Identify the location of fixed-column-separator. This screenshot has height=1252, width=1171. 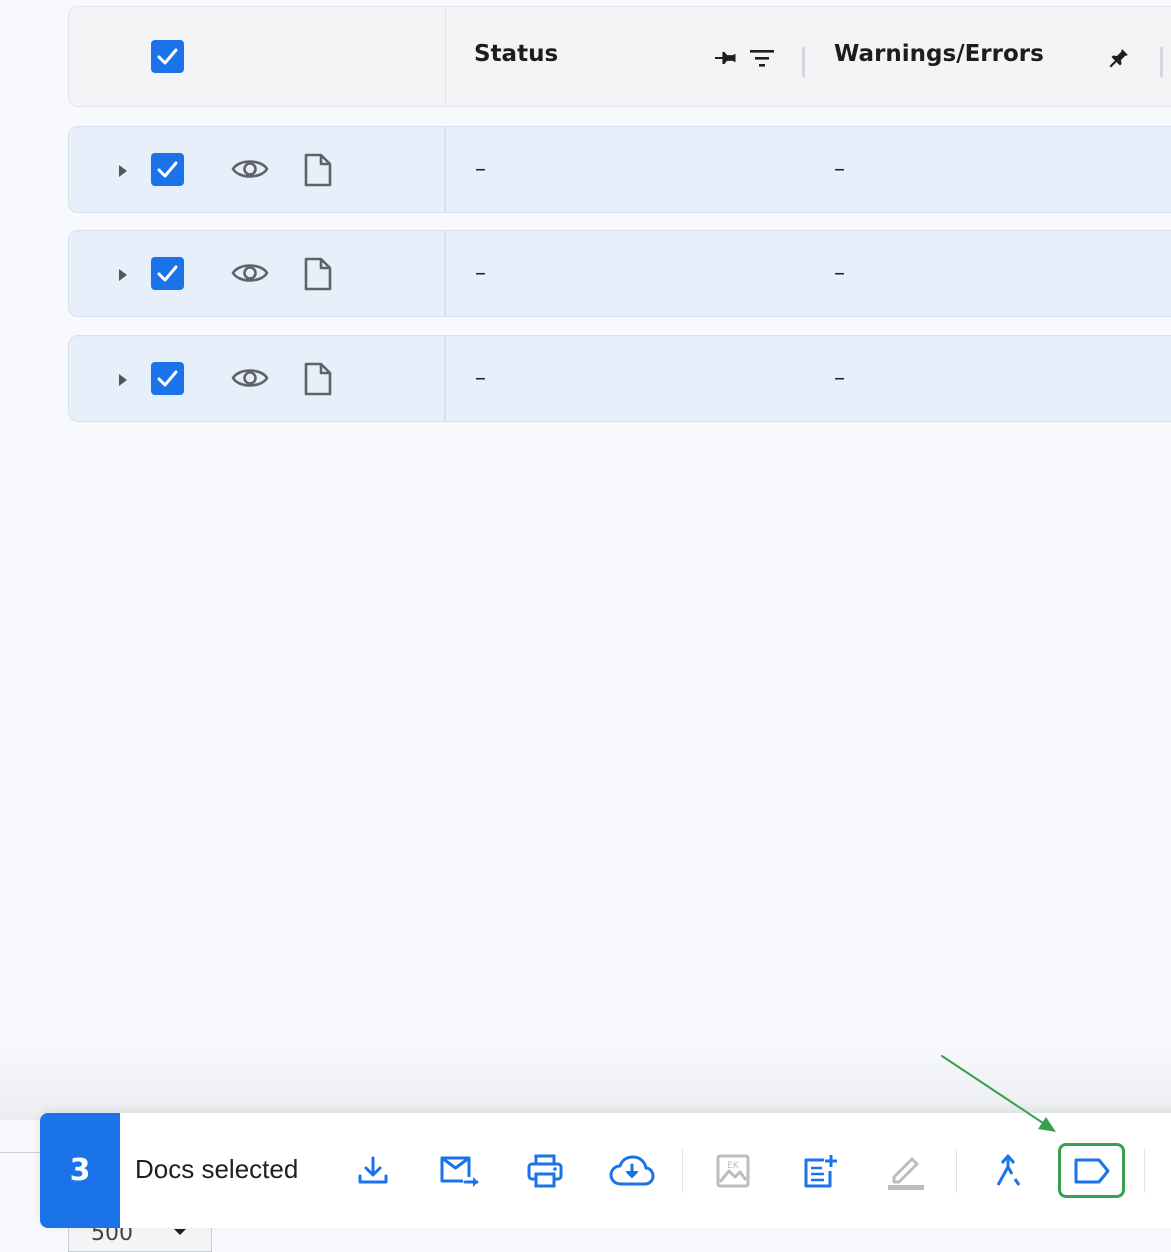
(445, 56).